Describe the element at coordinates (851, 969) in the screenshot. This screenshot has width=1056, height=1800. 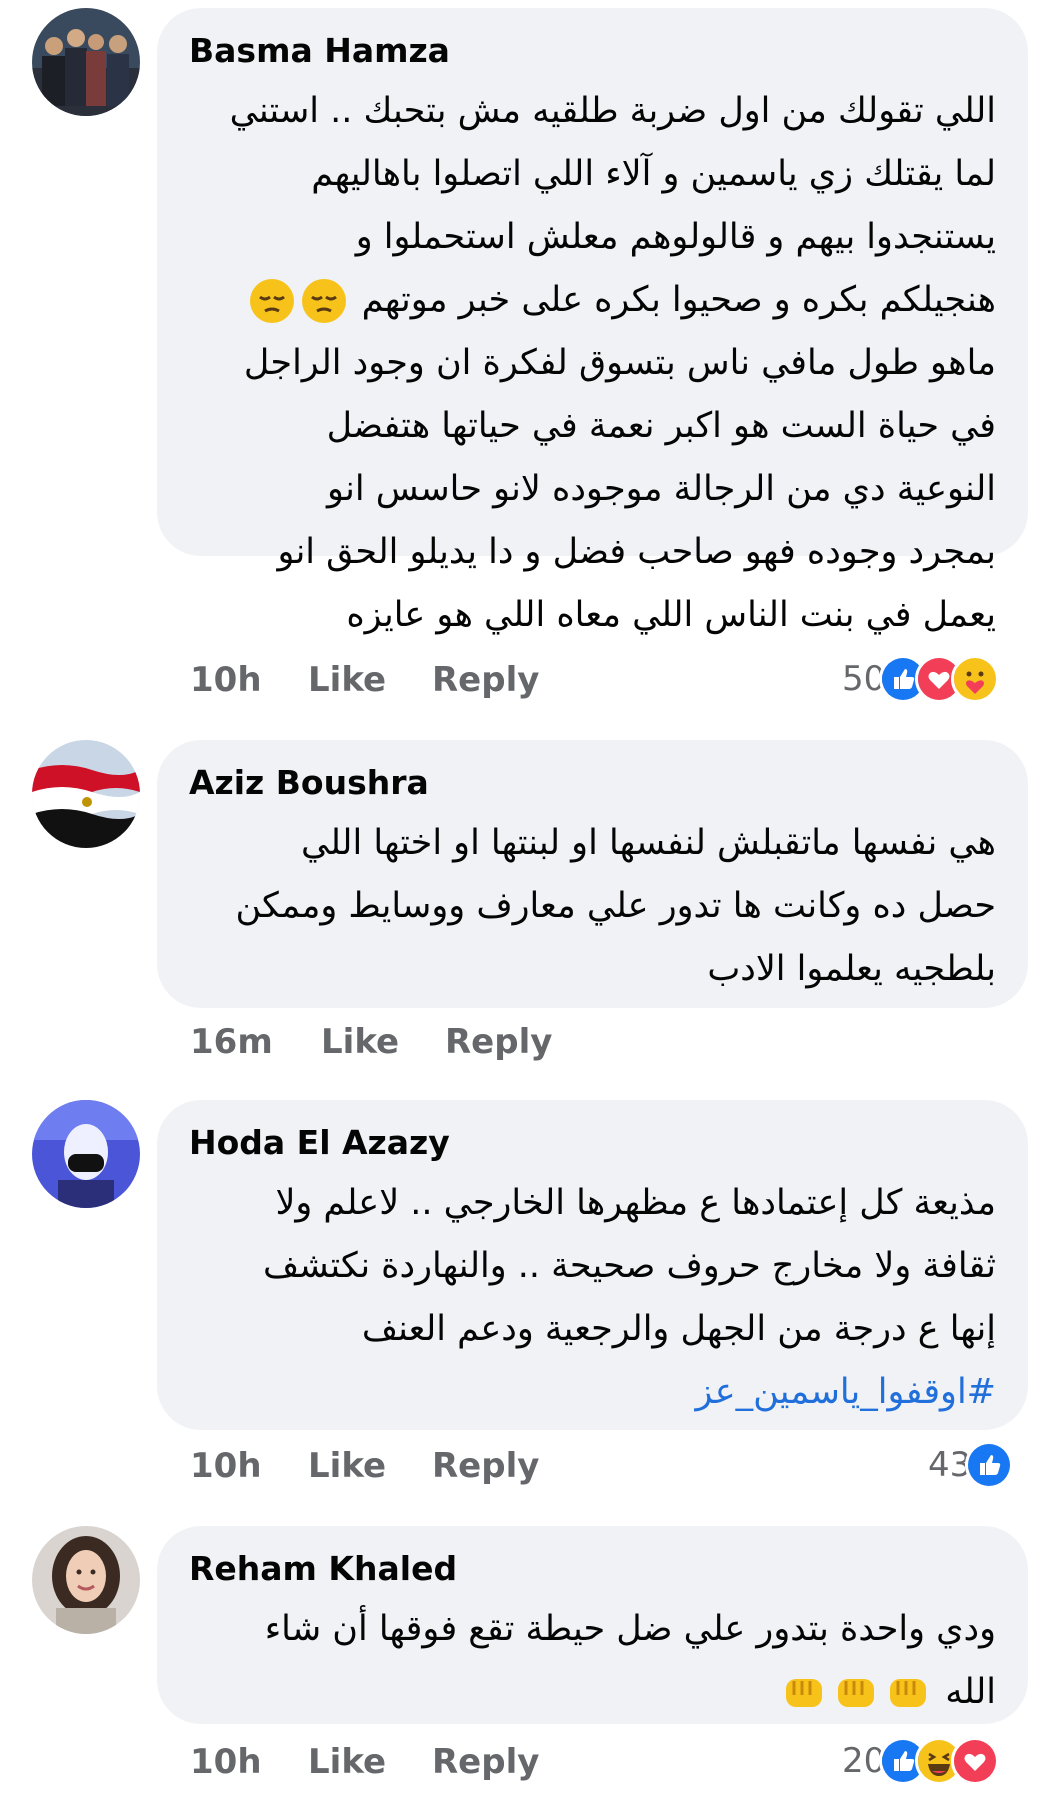
I see `comment-line: بلطجيه يعلموا الادب` at that location.